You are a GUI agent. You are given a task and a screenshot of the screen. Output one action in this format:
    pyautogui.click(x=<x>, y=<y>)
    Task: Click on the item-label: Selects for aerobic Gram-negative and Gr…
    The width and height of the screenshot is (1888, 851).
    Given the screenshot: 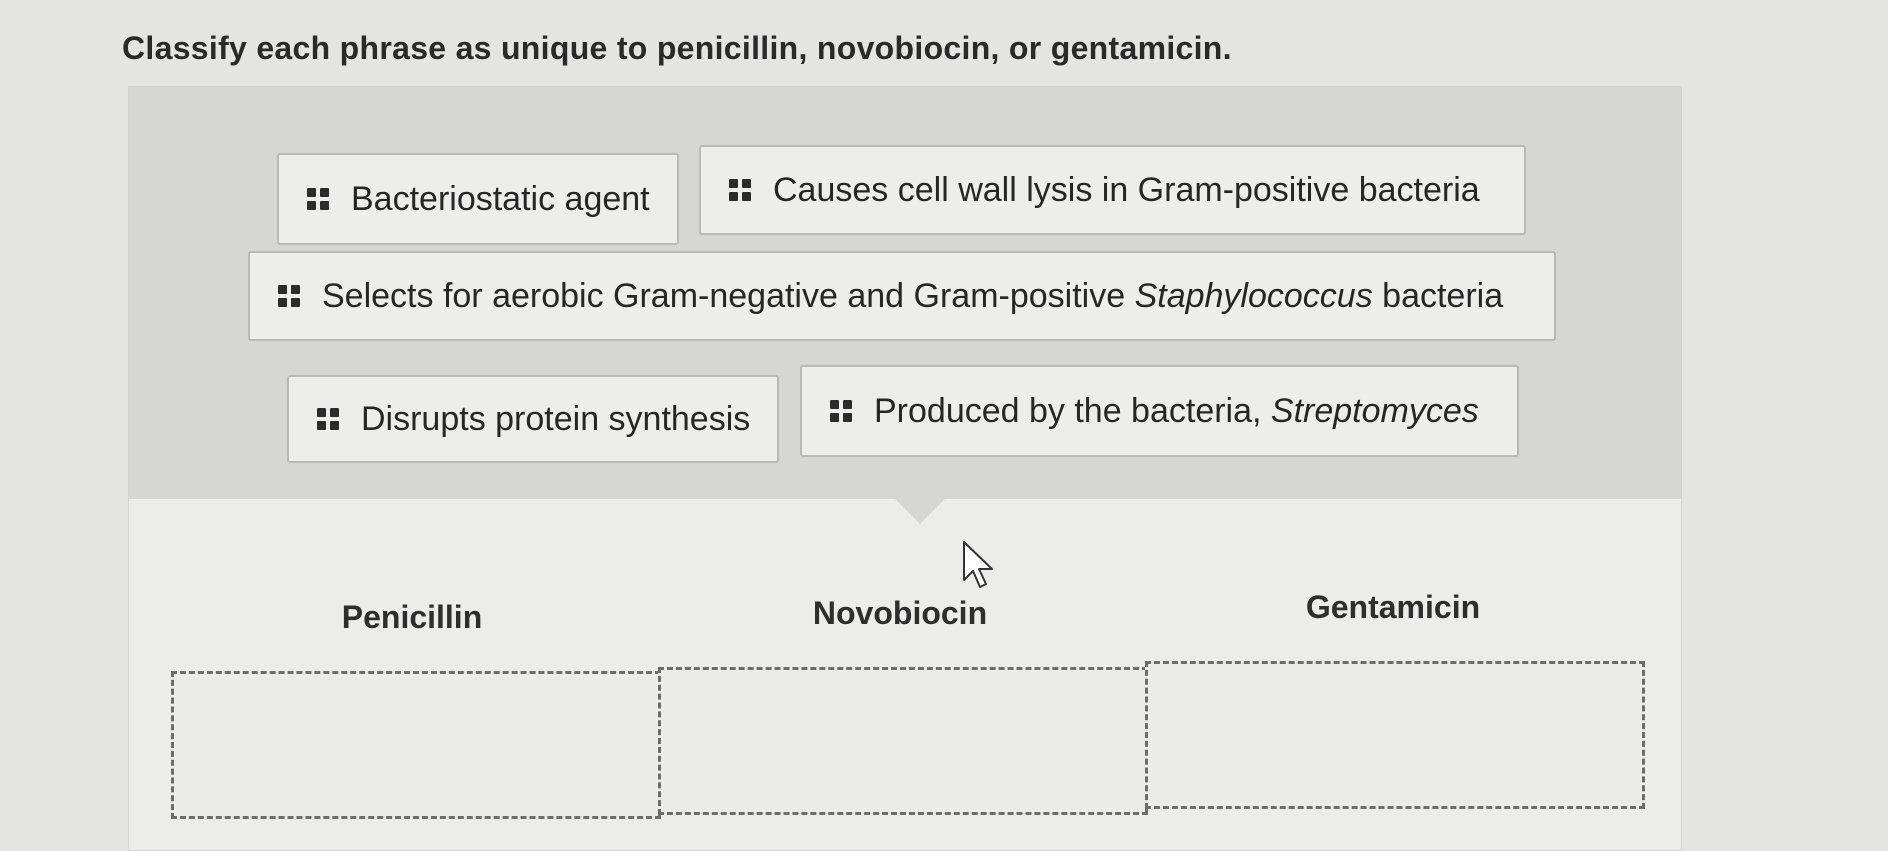 What is the action you would take?
    pyautogui.click(x=913, y=295)
    